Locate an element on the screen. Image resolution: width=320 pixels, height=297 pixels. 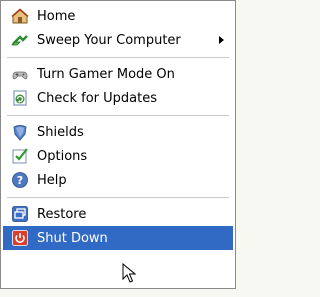
menu-item-label: Options is located at coordinates (62, 156).